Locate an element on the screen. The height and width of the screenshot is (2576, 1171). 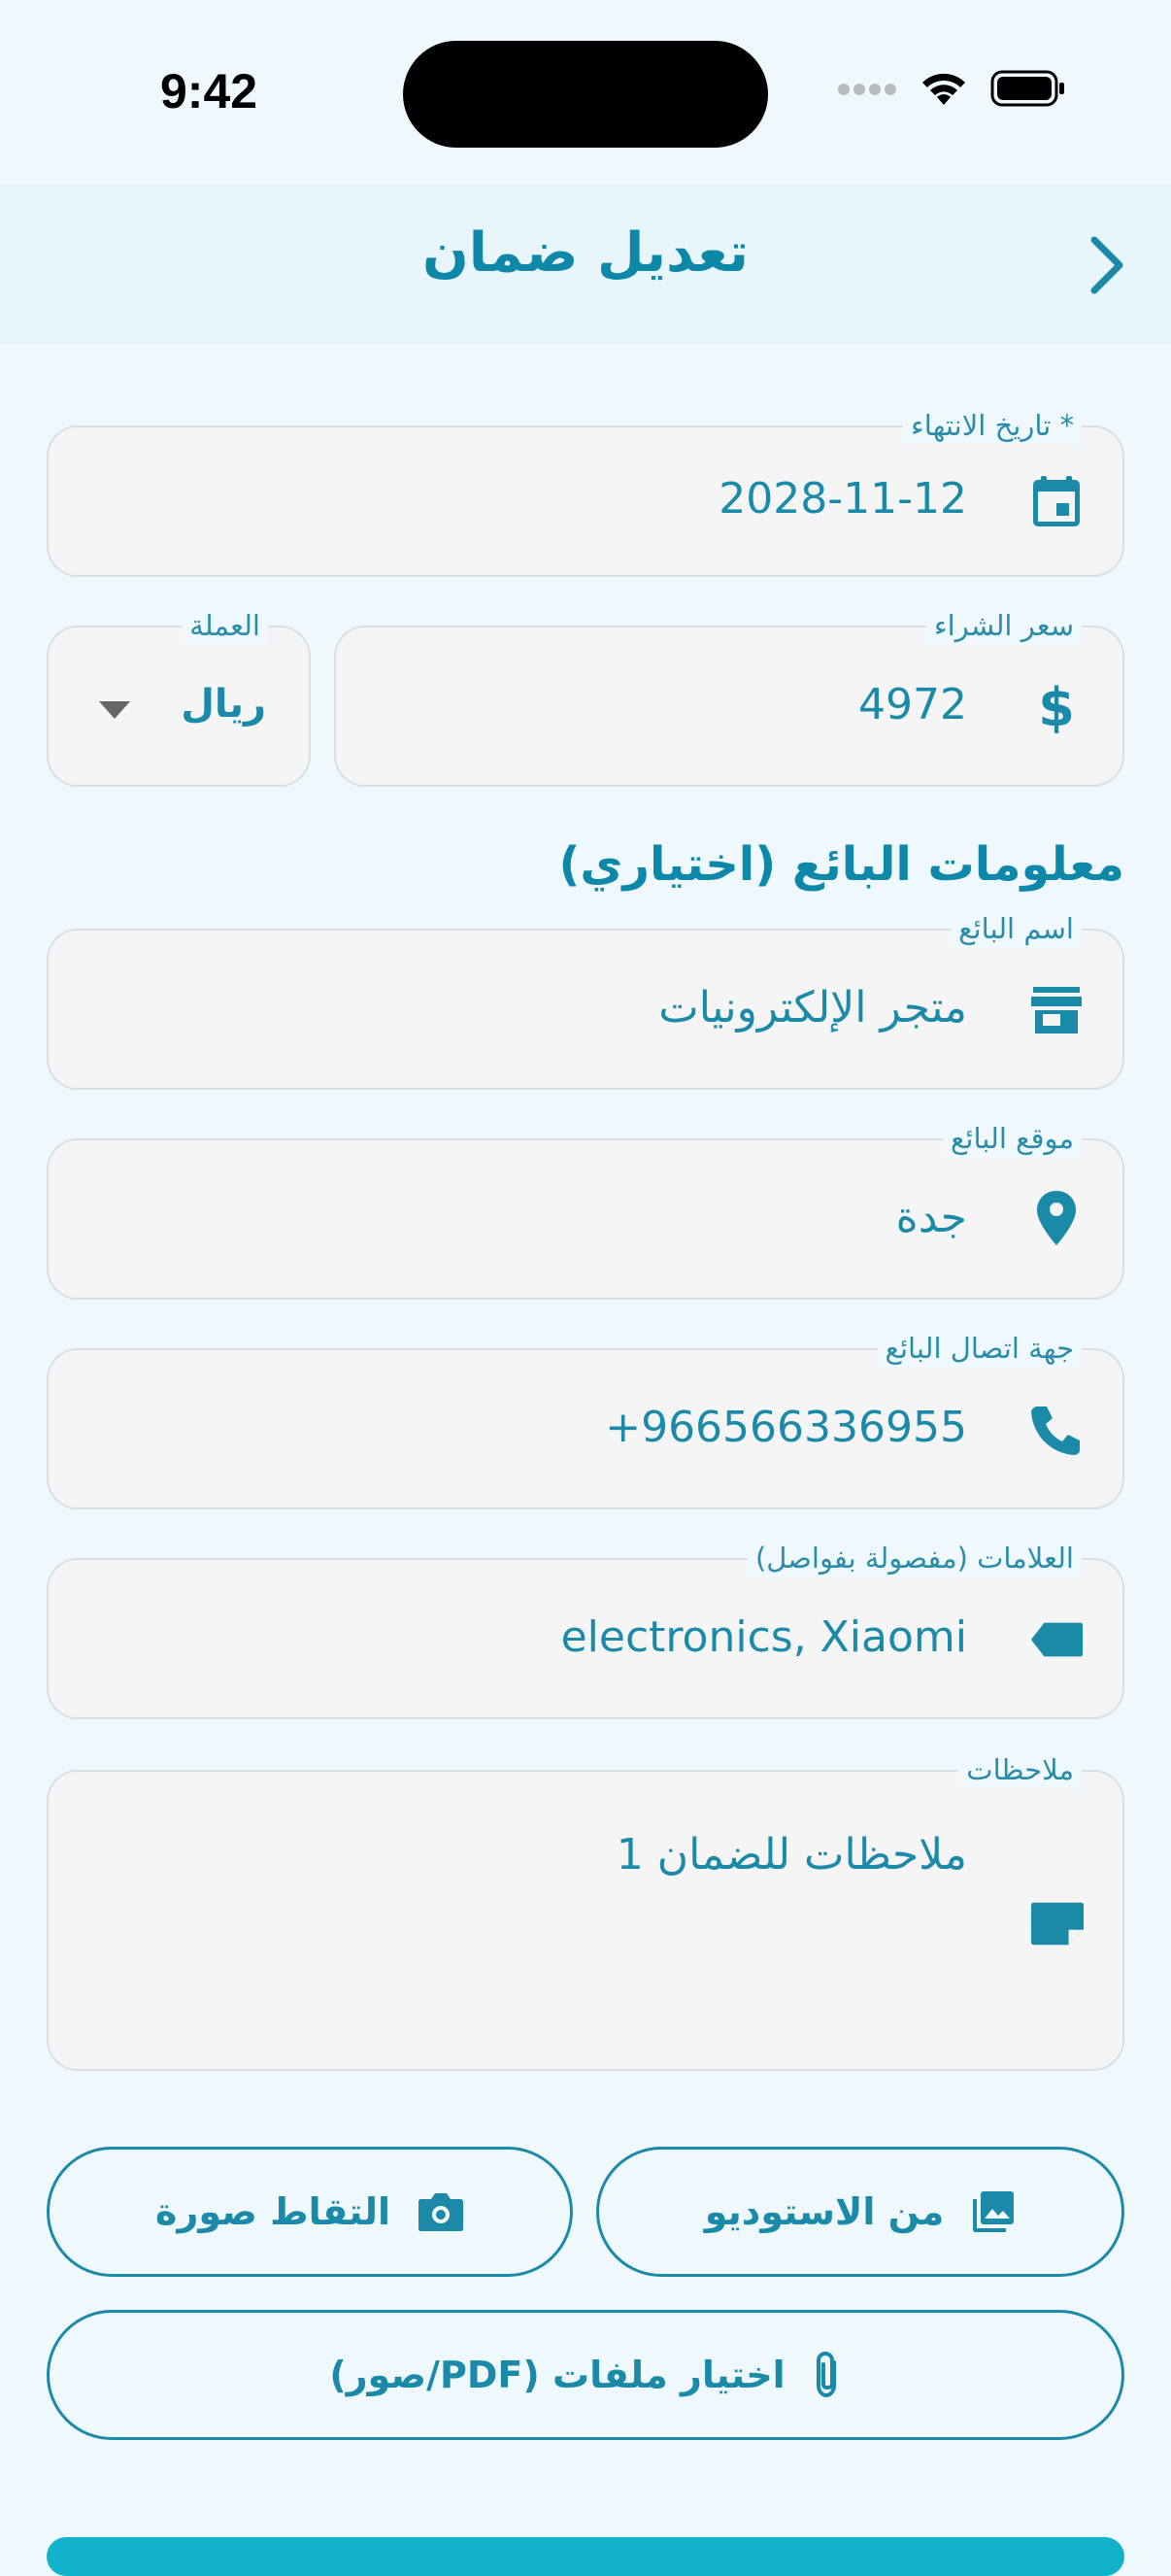
seller-contact-field: جهة اتصال البائع +966566336955 is located at coordinates (585, 1419).